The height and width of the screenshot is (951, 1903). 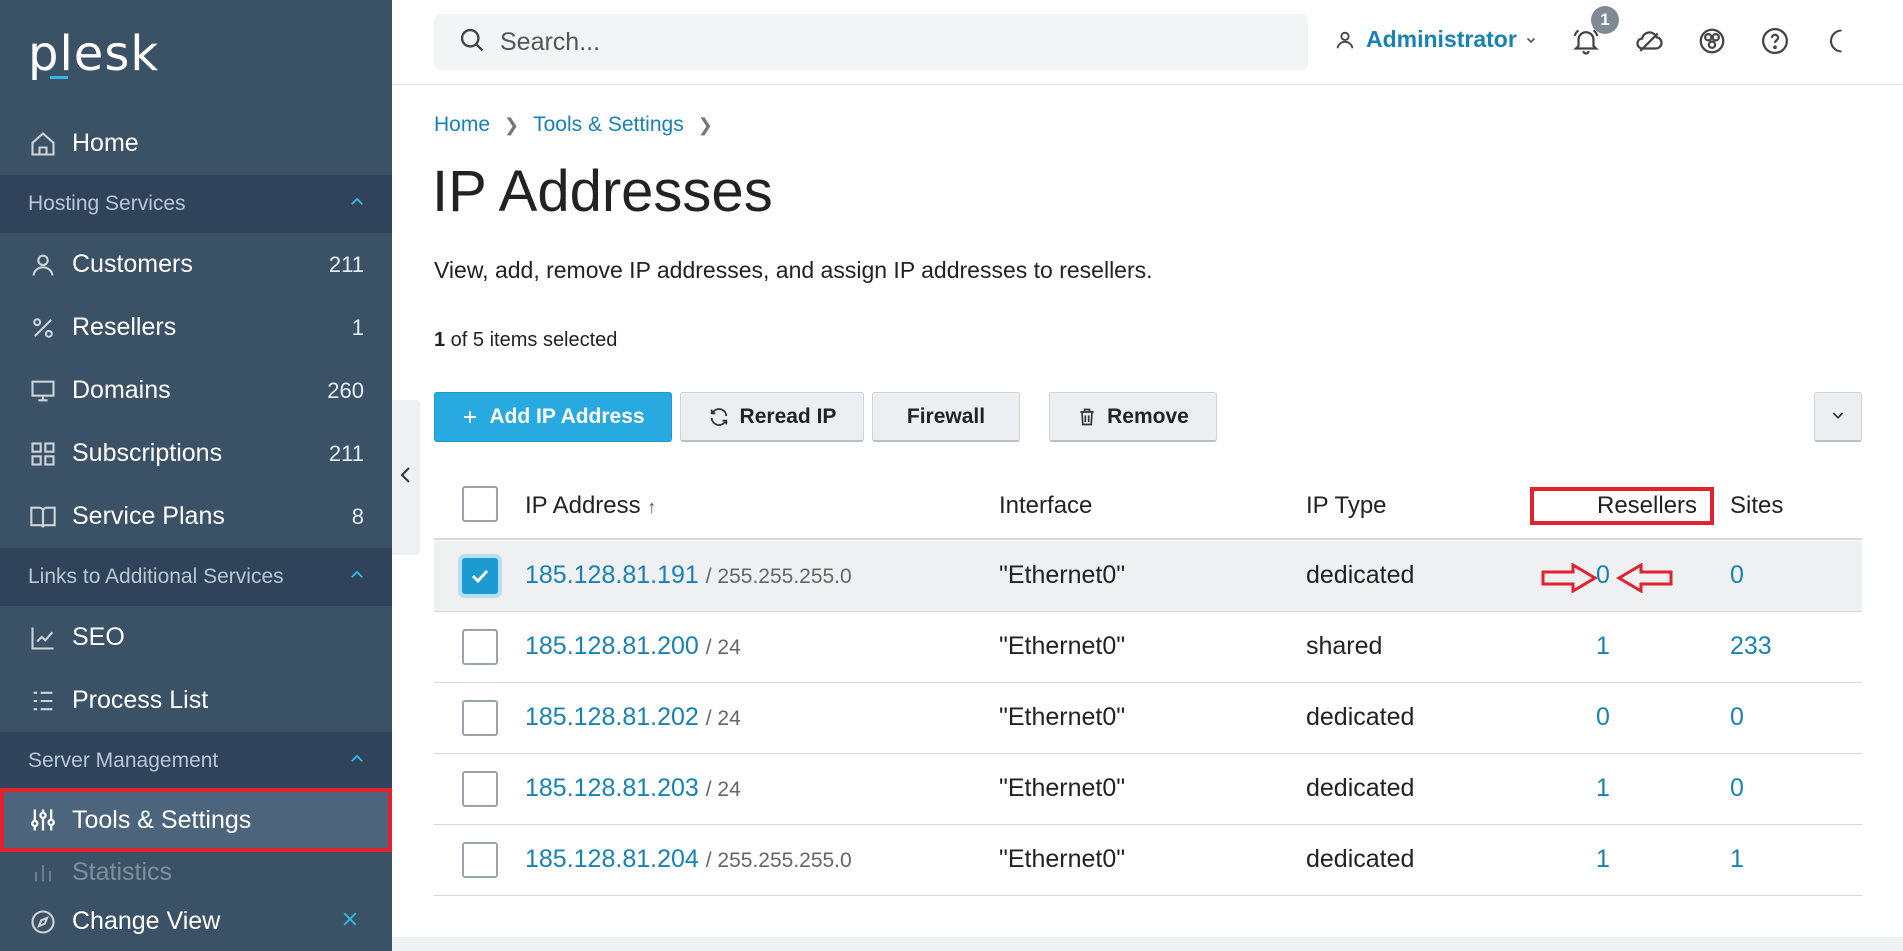 I want to click on ip-address-link: 185.128.81.204, so click(x=612, y=859).